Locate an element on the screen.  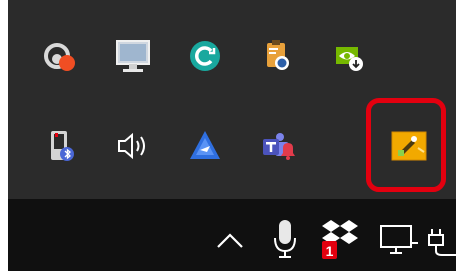
power-plug-icon is located at coordinates (441, 241).